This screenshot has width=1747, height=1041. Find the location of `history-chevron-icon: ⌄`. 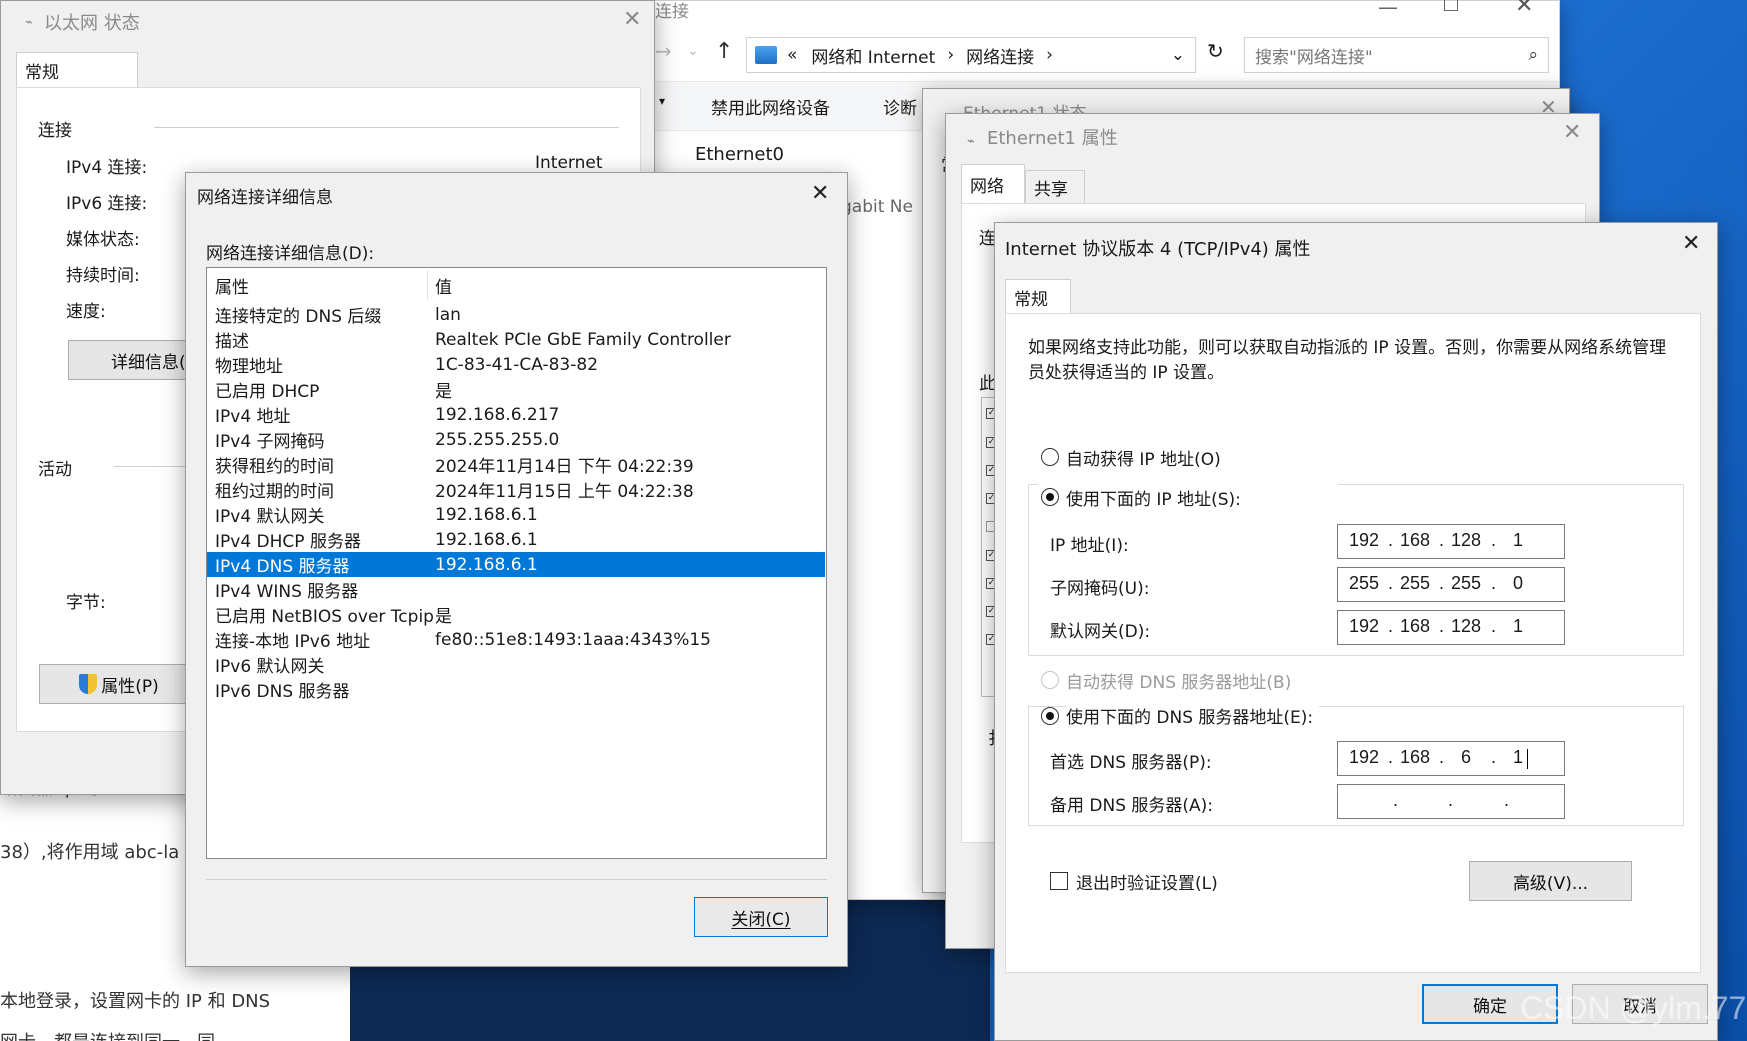

history-chevron-icon: ⌄ is located at coordinates (693, 51).